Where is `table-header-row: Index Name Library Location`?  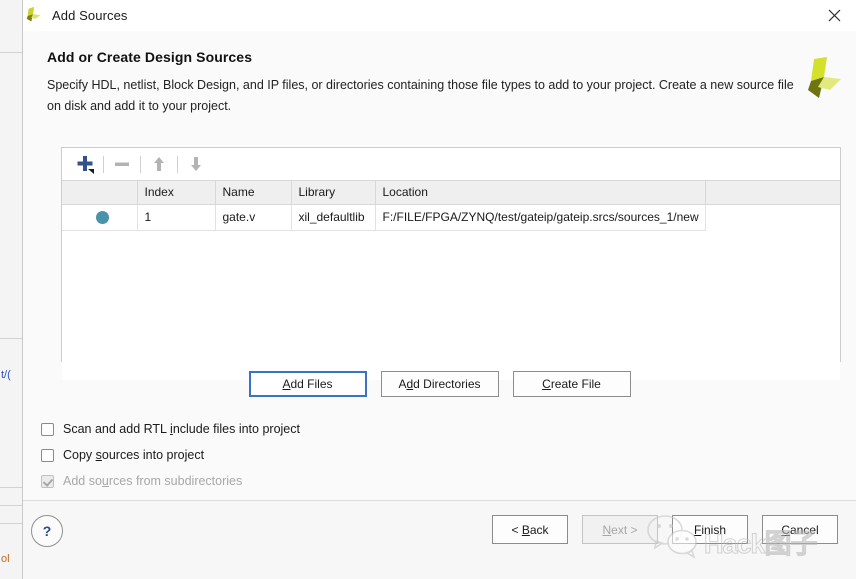
table-header-row: Index Name Library Location is located at coordinates (451, 193).